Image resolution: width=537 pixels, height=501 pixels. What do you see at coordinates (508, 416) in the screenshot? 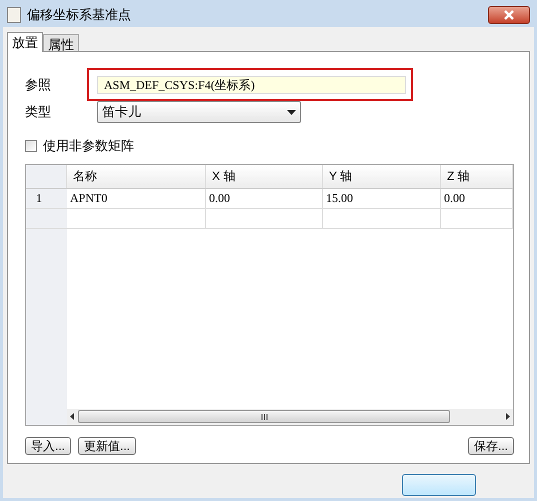
I see `scroll-right-icon` at bounding box center [508, 416].